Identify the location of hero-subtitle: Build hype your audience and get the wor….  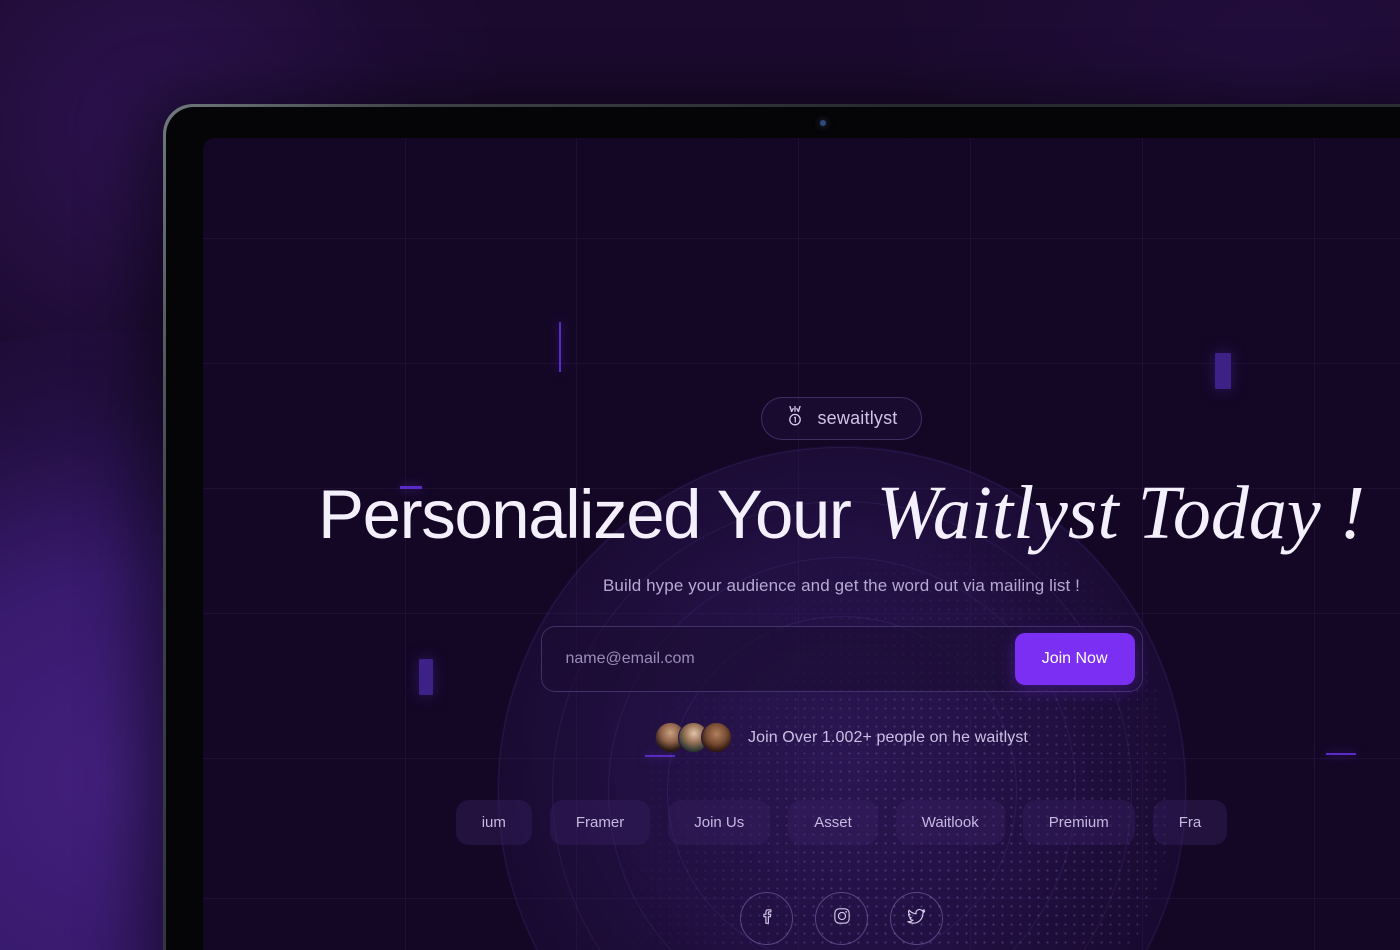
(841, 585).